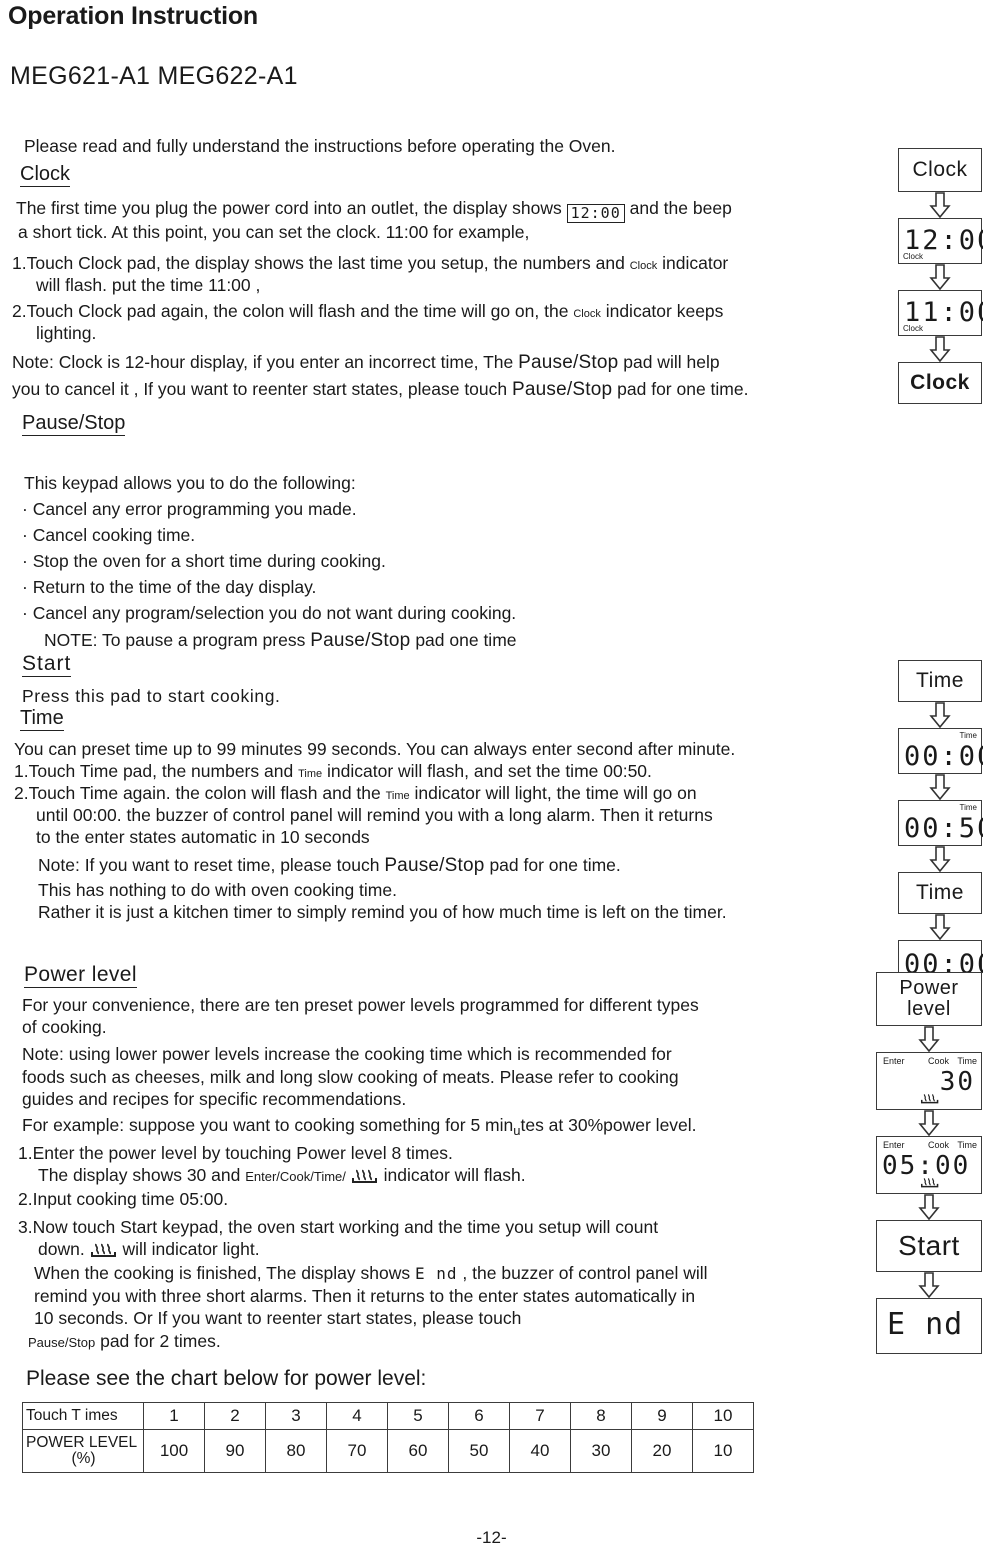 This screenshot has width=983, height=1567. Describe the element at coordinates (418, 1451) in the screenshot. I see `table-cell-power-5: 60` at that location.